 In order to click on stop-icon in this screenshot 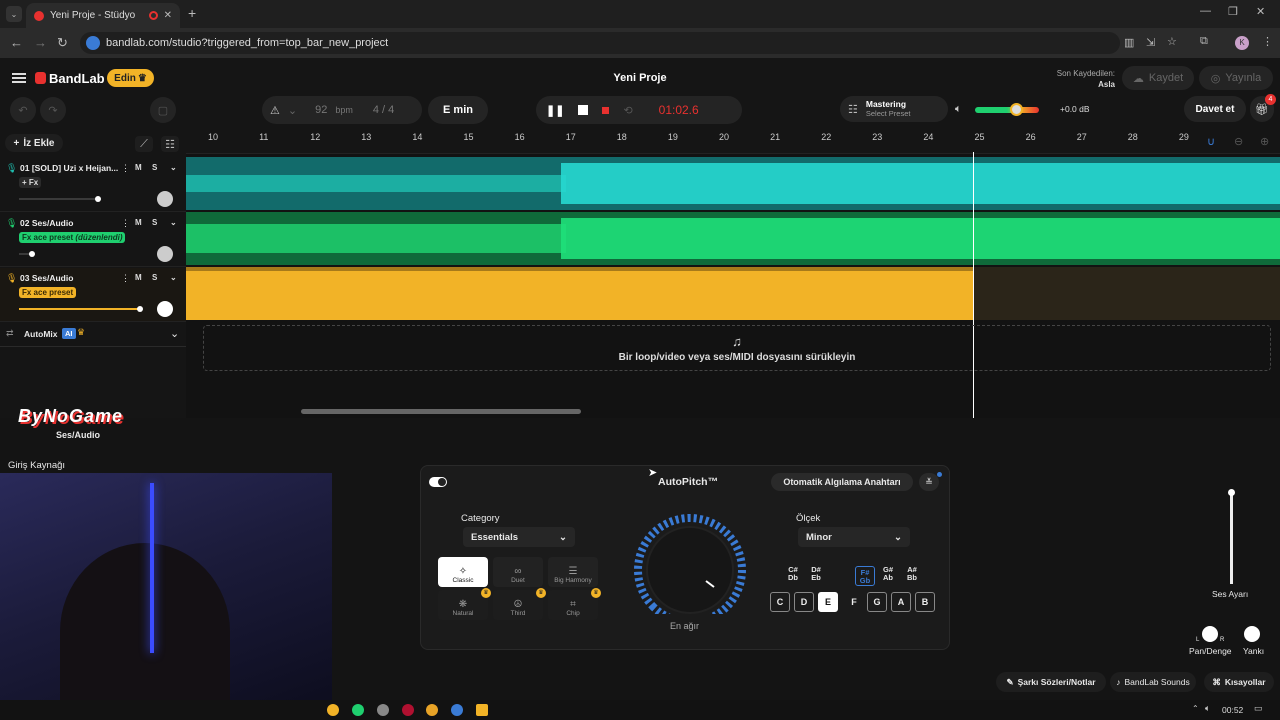, I will do `click(583, 110)`.